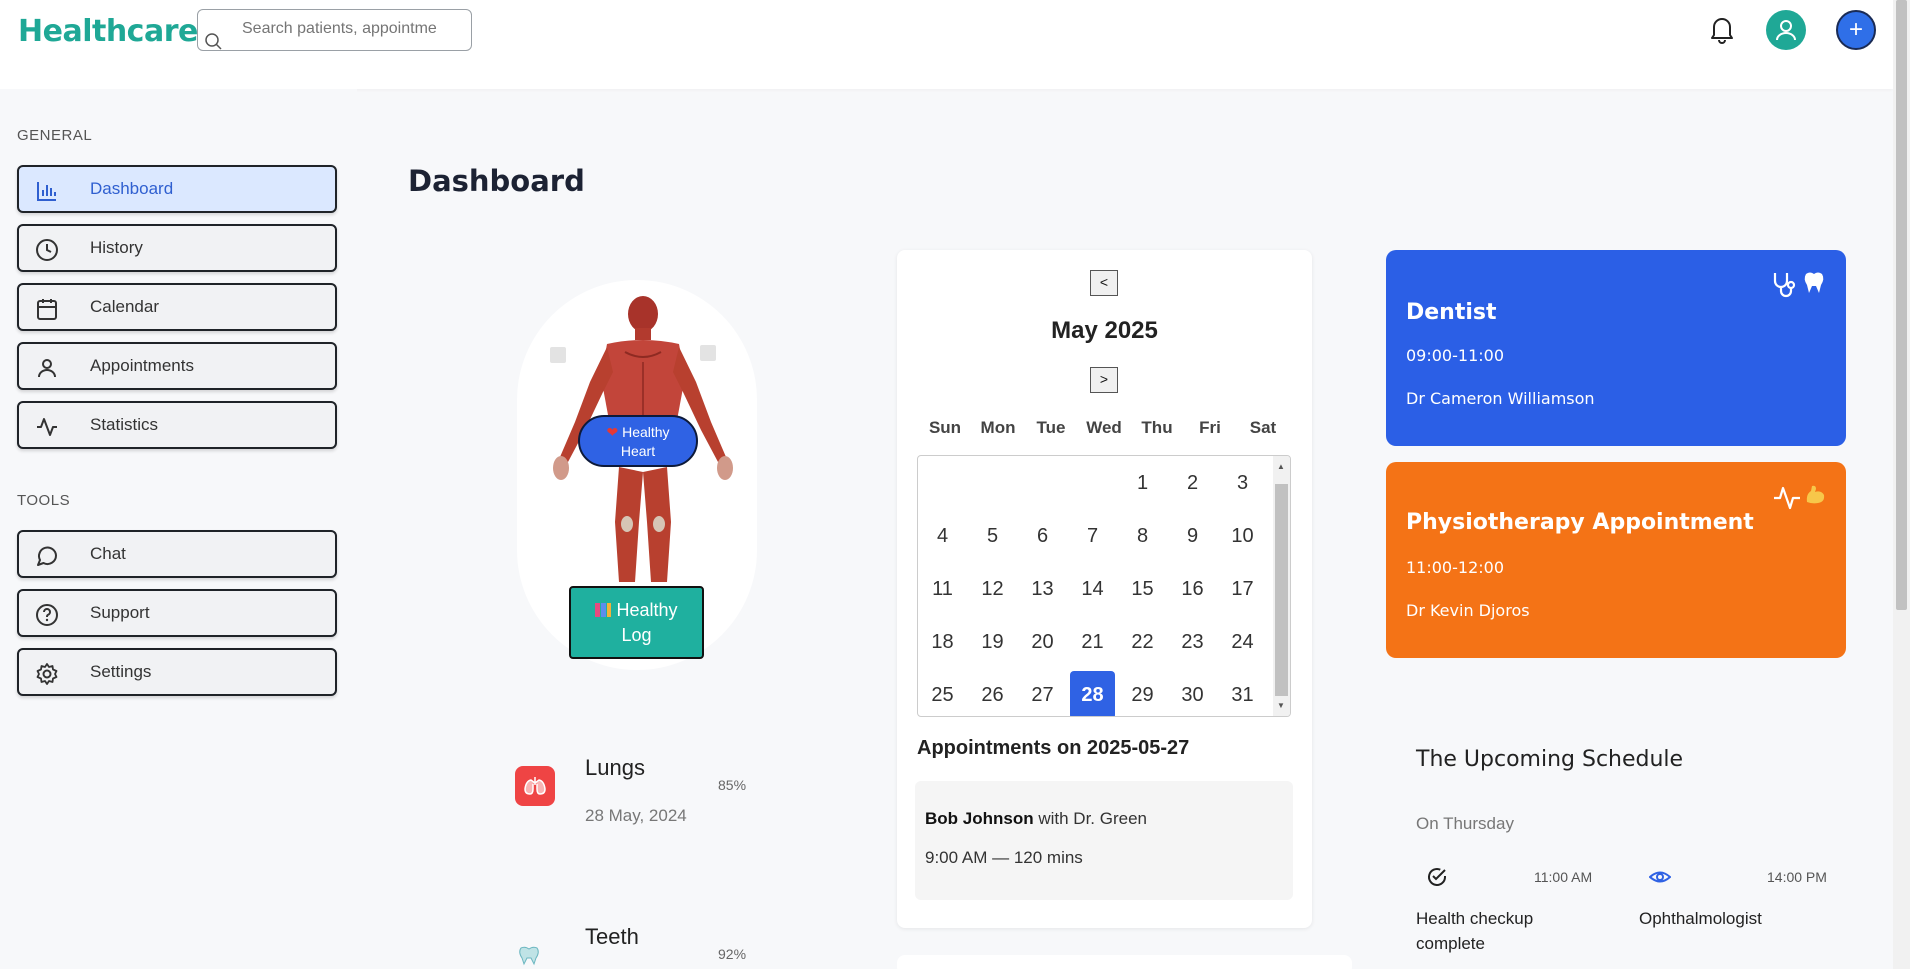  Describe the element at coordinates (638, 451) in the screenshot. I see `heart-badge-line2: Heart` at that location.